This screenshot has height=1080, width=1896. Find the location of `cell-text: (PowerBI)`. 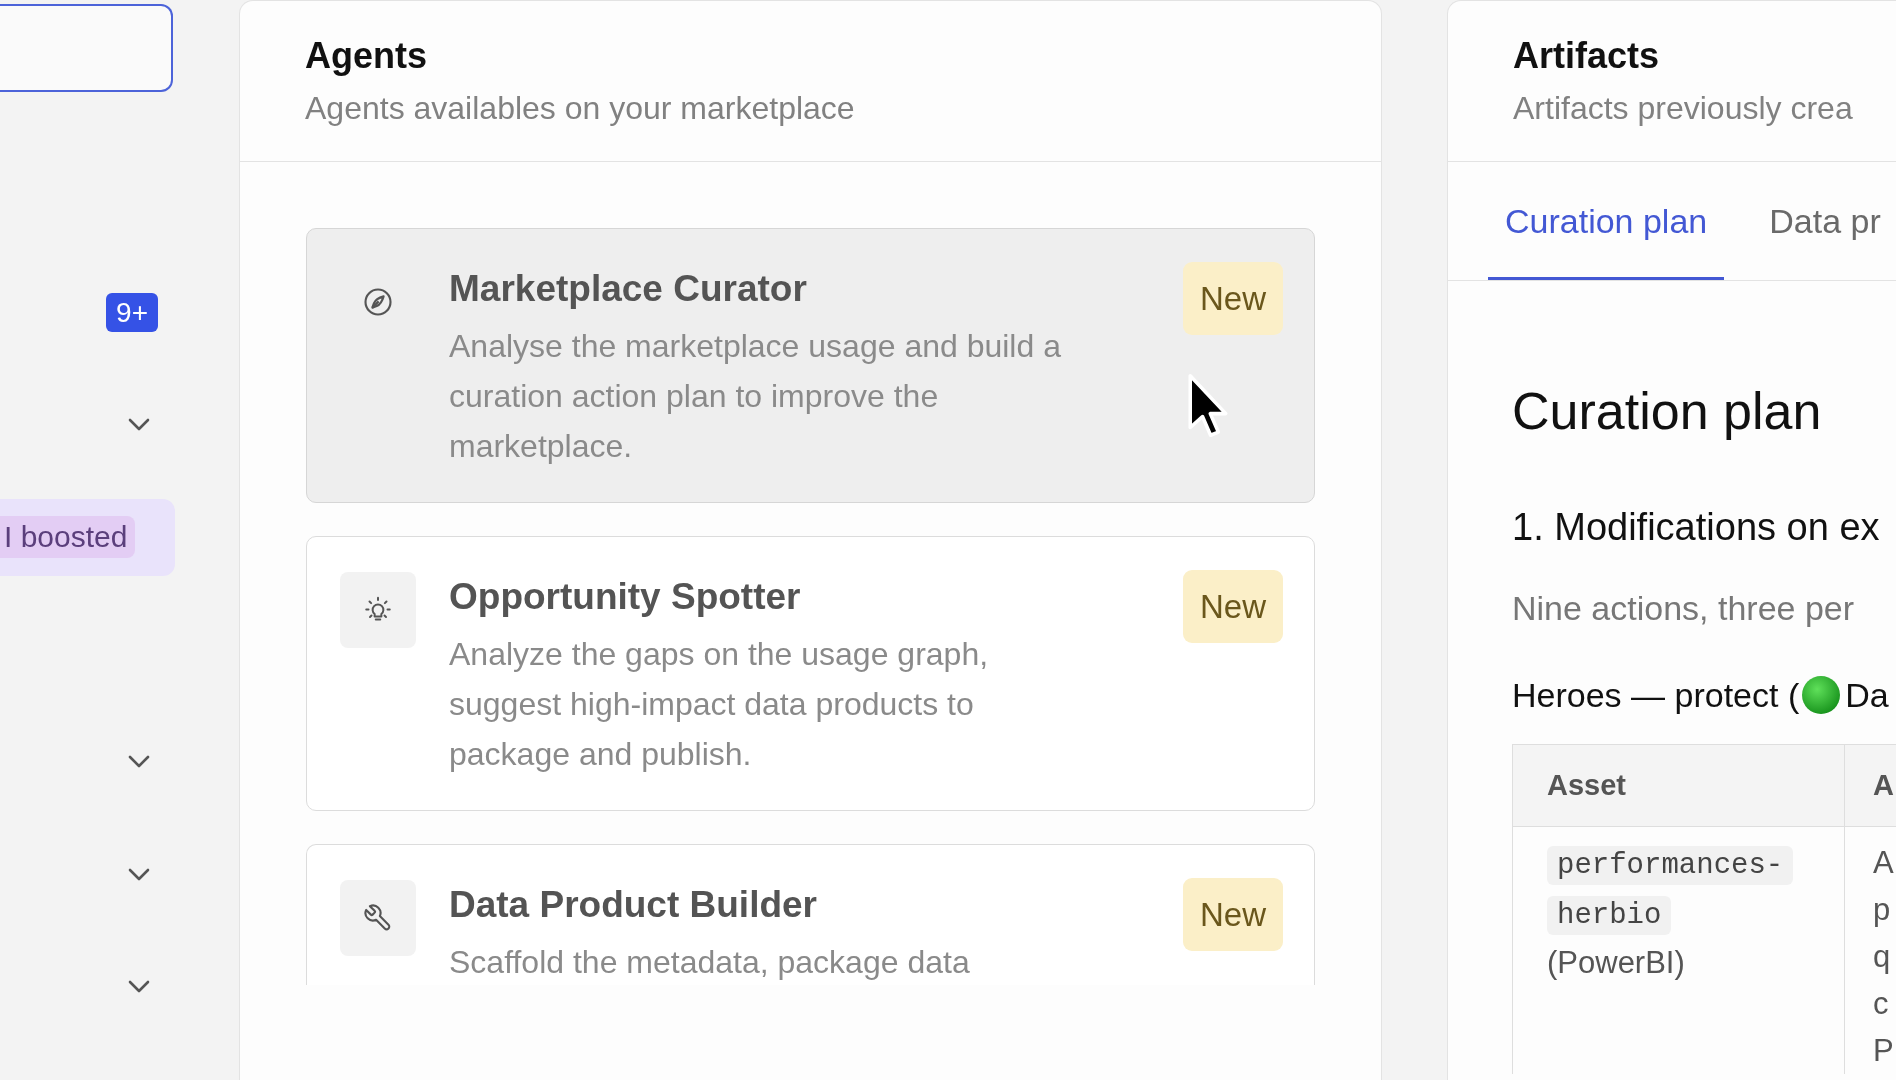

cell-text: (PowerBI) is located at coordinates (1616, 963).